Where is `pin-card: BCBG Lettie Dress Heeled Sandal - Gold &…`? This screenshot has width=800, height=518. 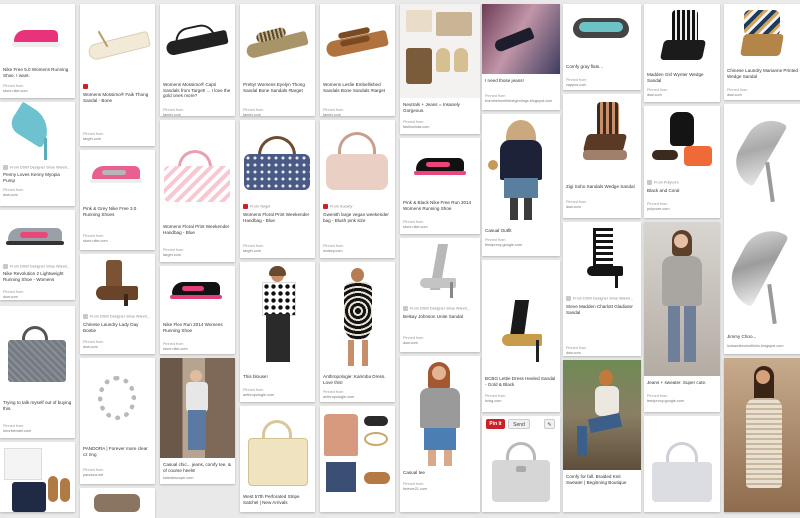 pin-card: BCBG Lettie Dress Heeled Sandal - Gold &… is located at coordinates (521, 336).